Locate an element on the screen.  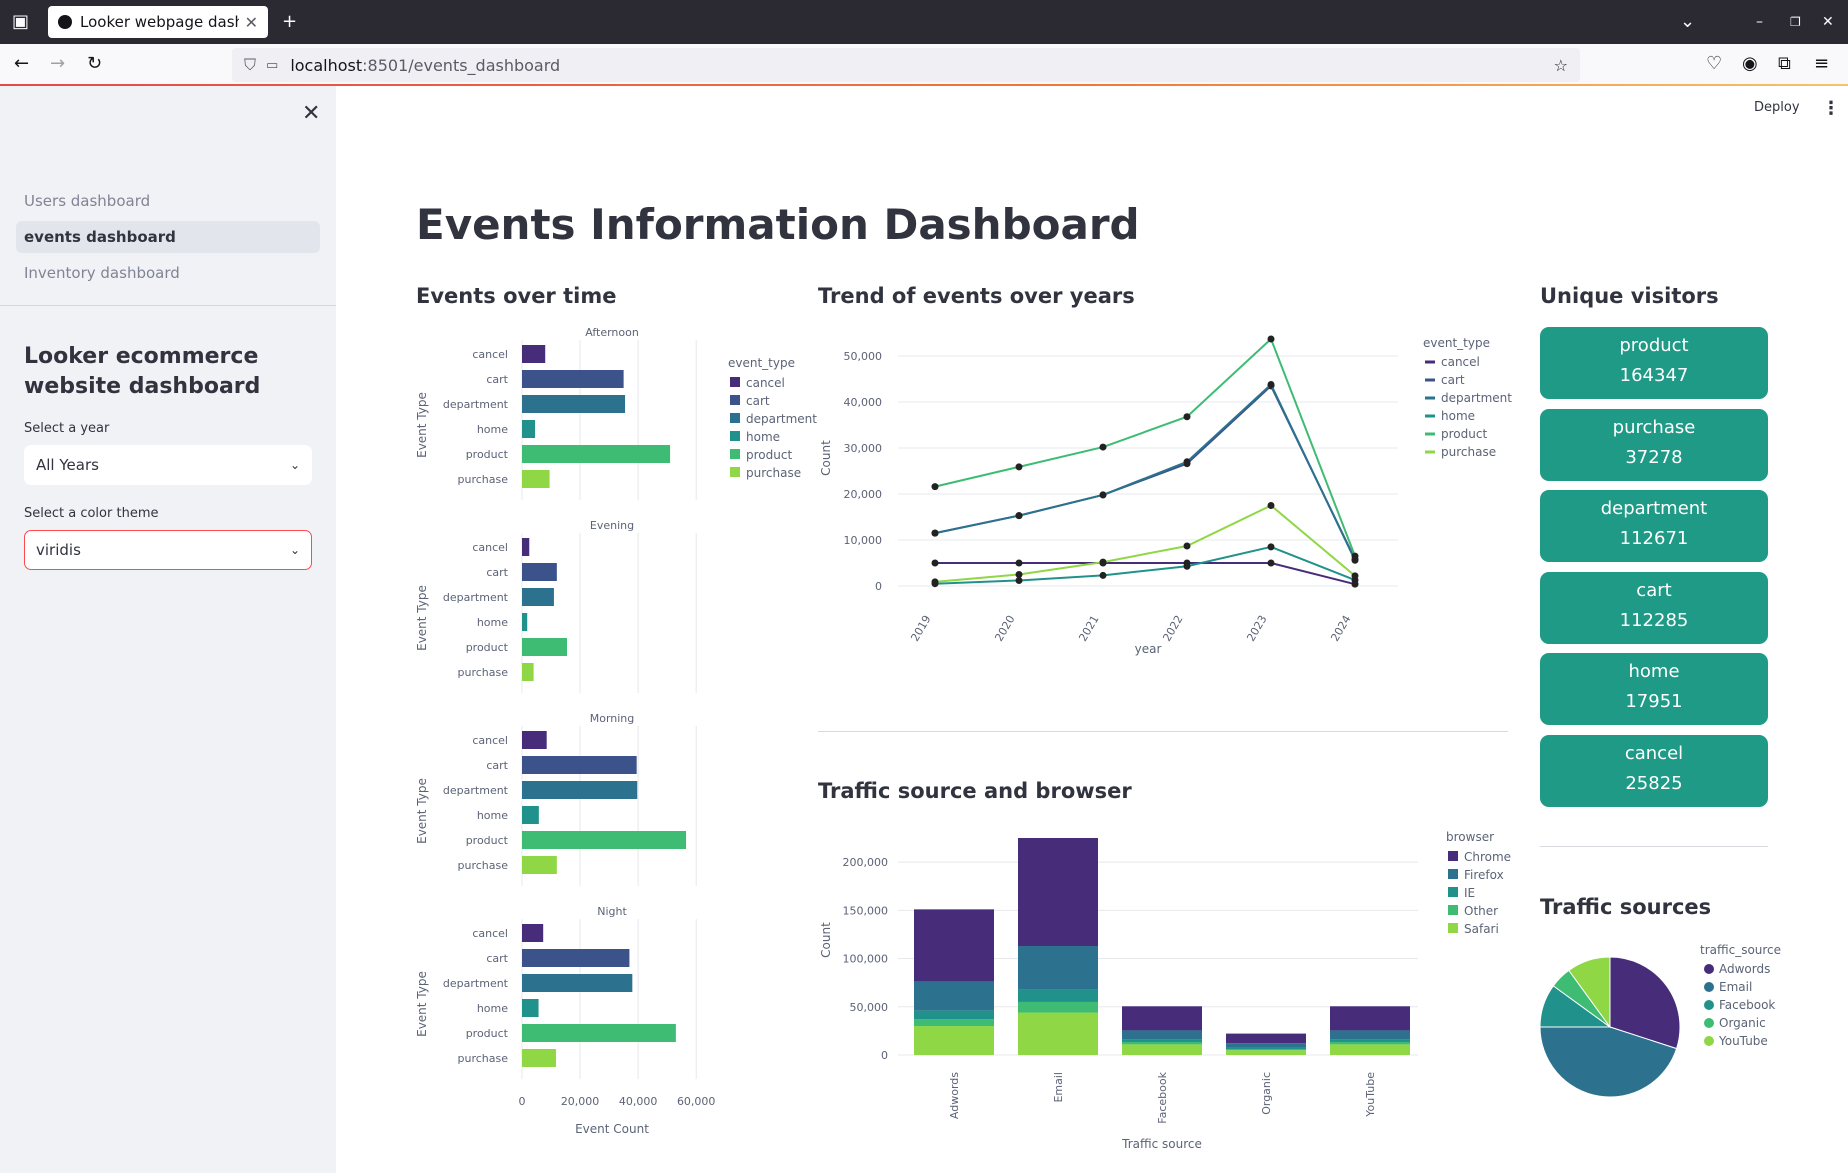
legend-swatch-Facebook is located at coordinates (1709, 1005).